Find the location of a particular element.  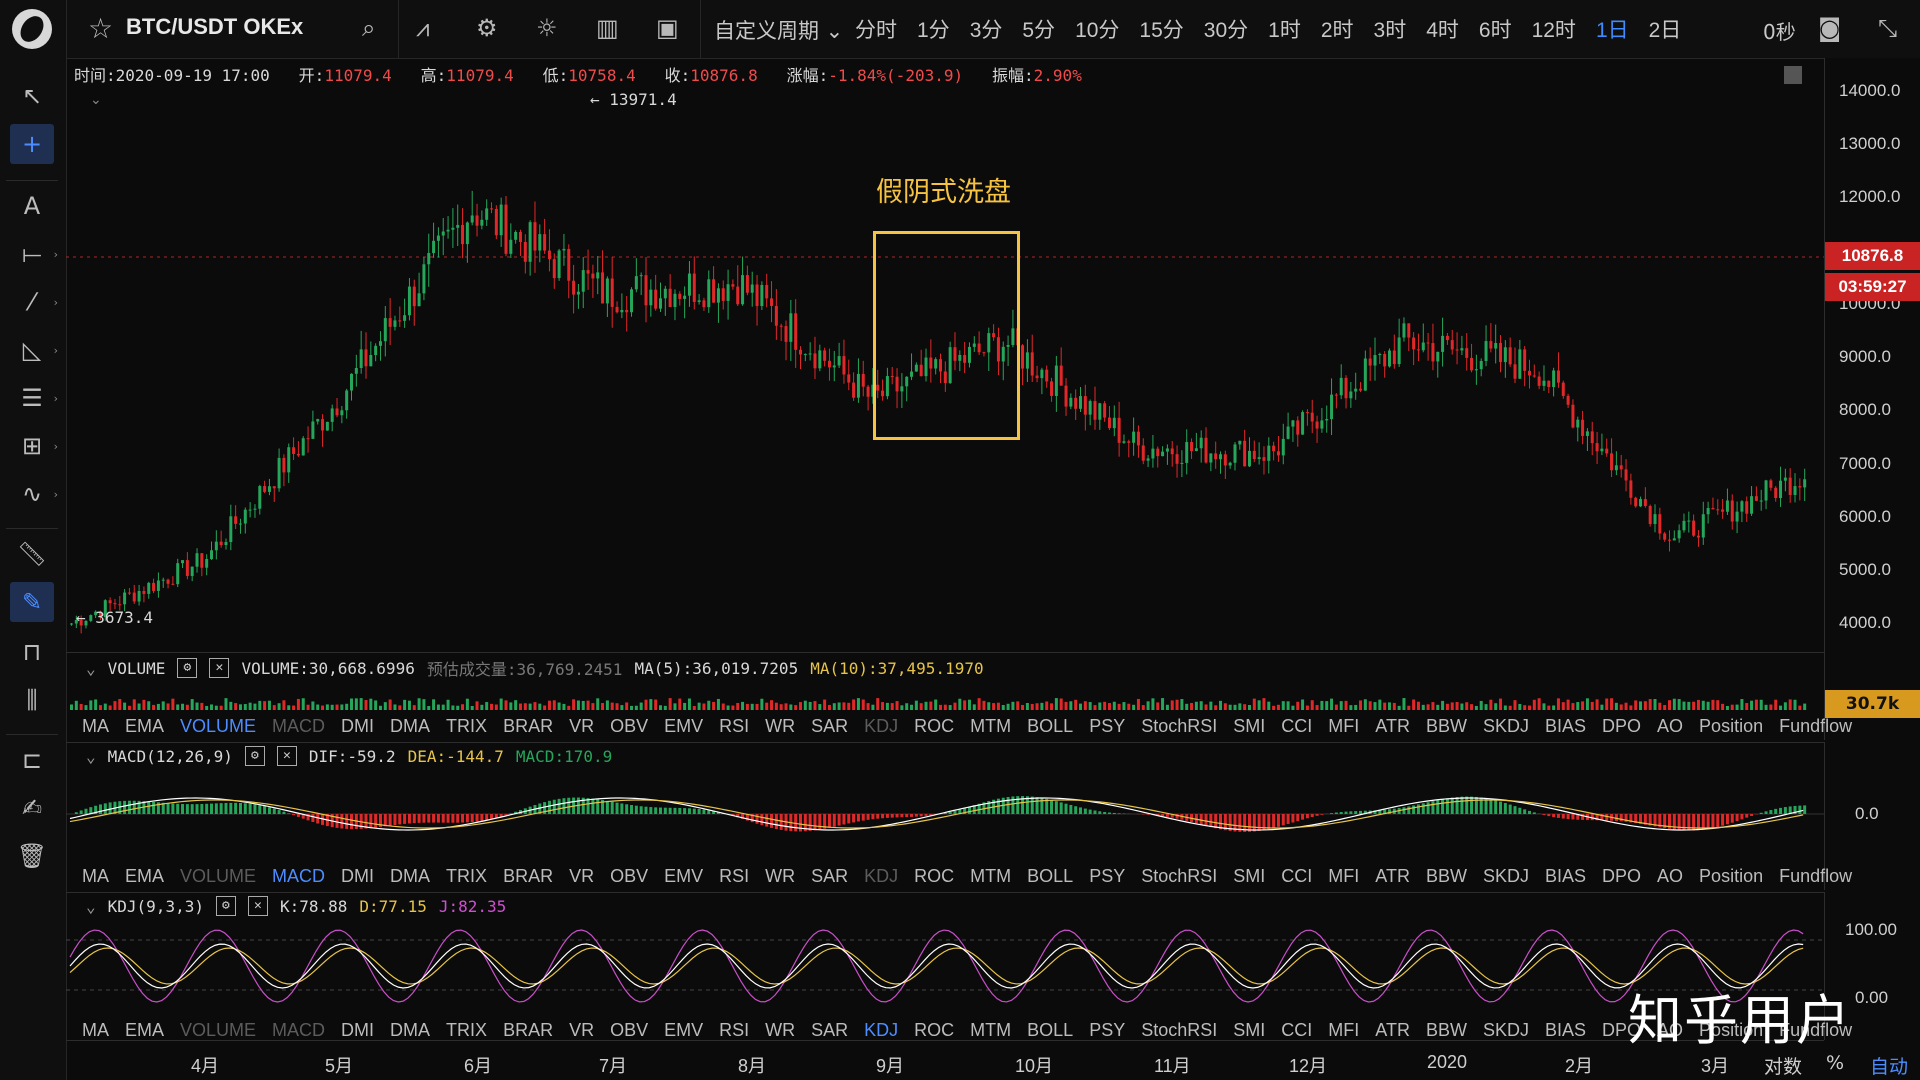

custom-period-dropdown: 自定义周期 ⌄ is located at coordinates (778, 30).